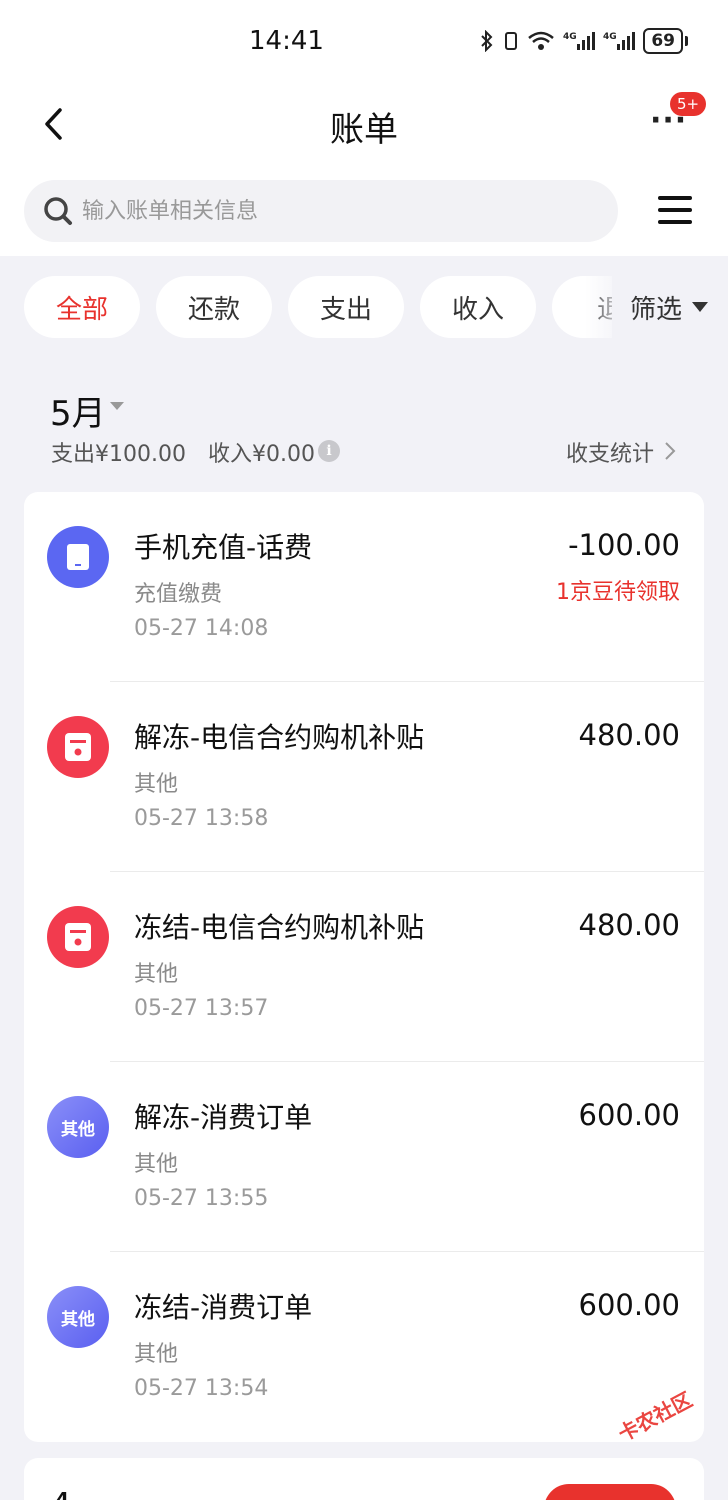 This screenshot has width=728, height=1500. I want to click on search-icon, so click(58, 211).